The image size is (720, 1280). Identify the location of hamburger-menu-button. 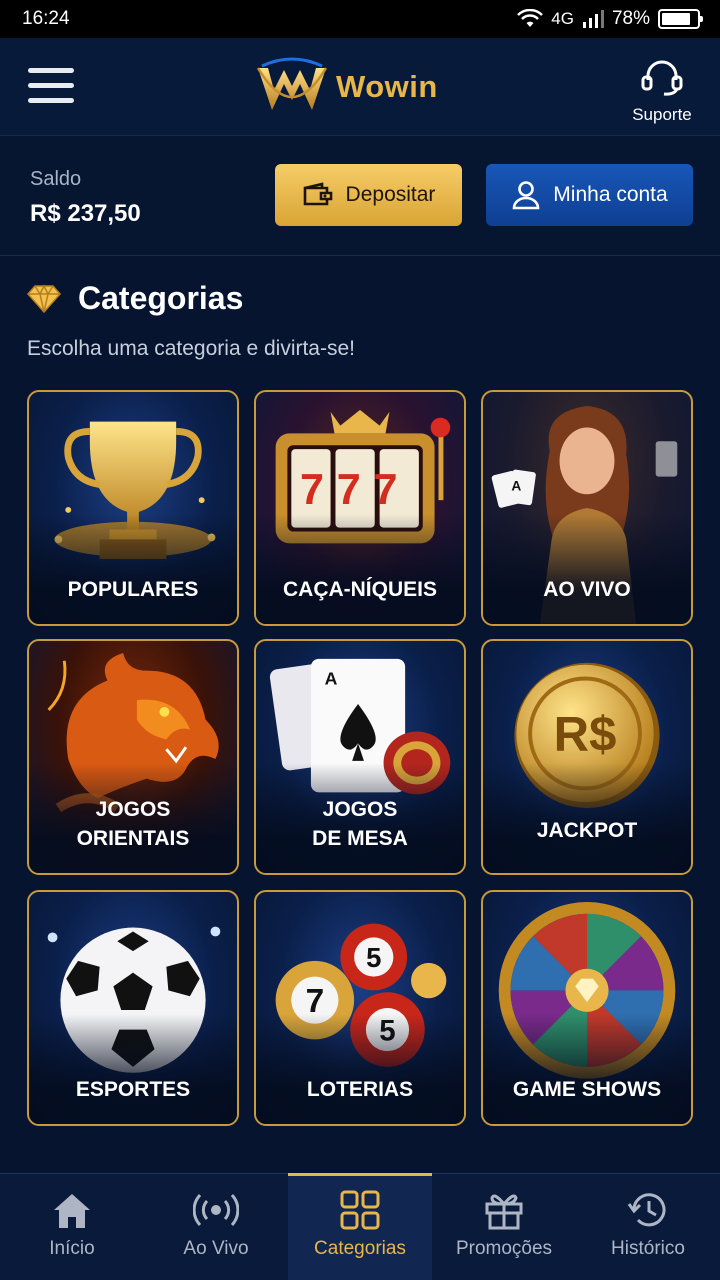
(51, 87).